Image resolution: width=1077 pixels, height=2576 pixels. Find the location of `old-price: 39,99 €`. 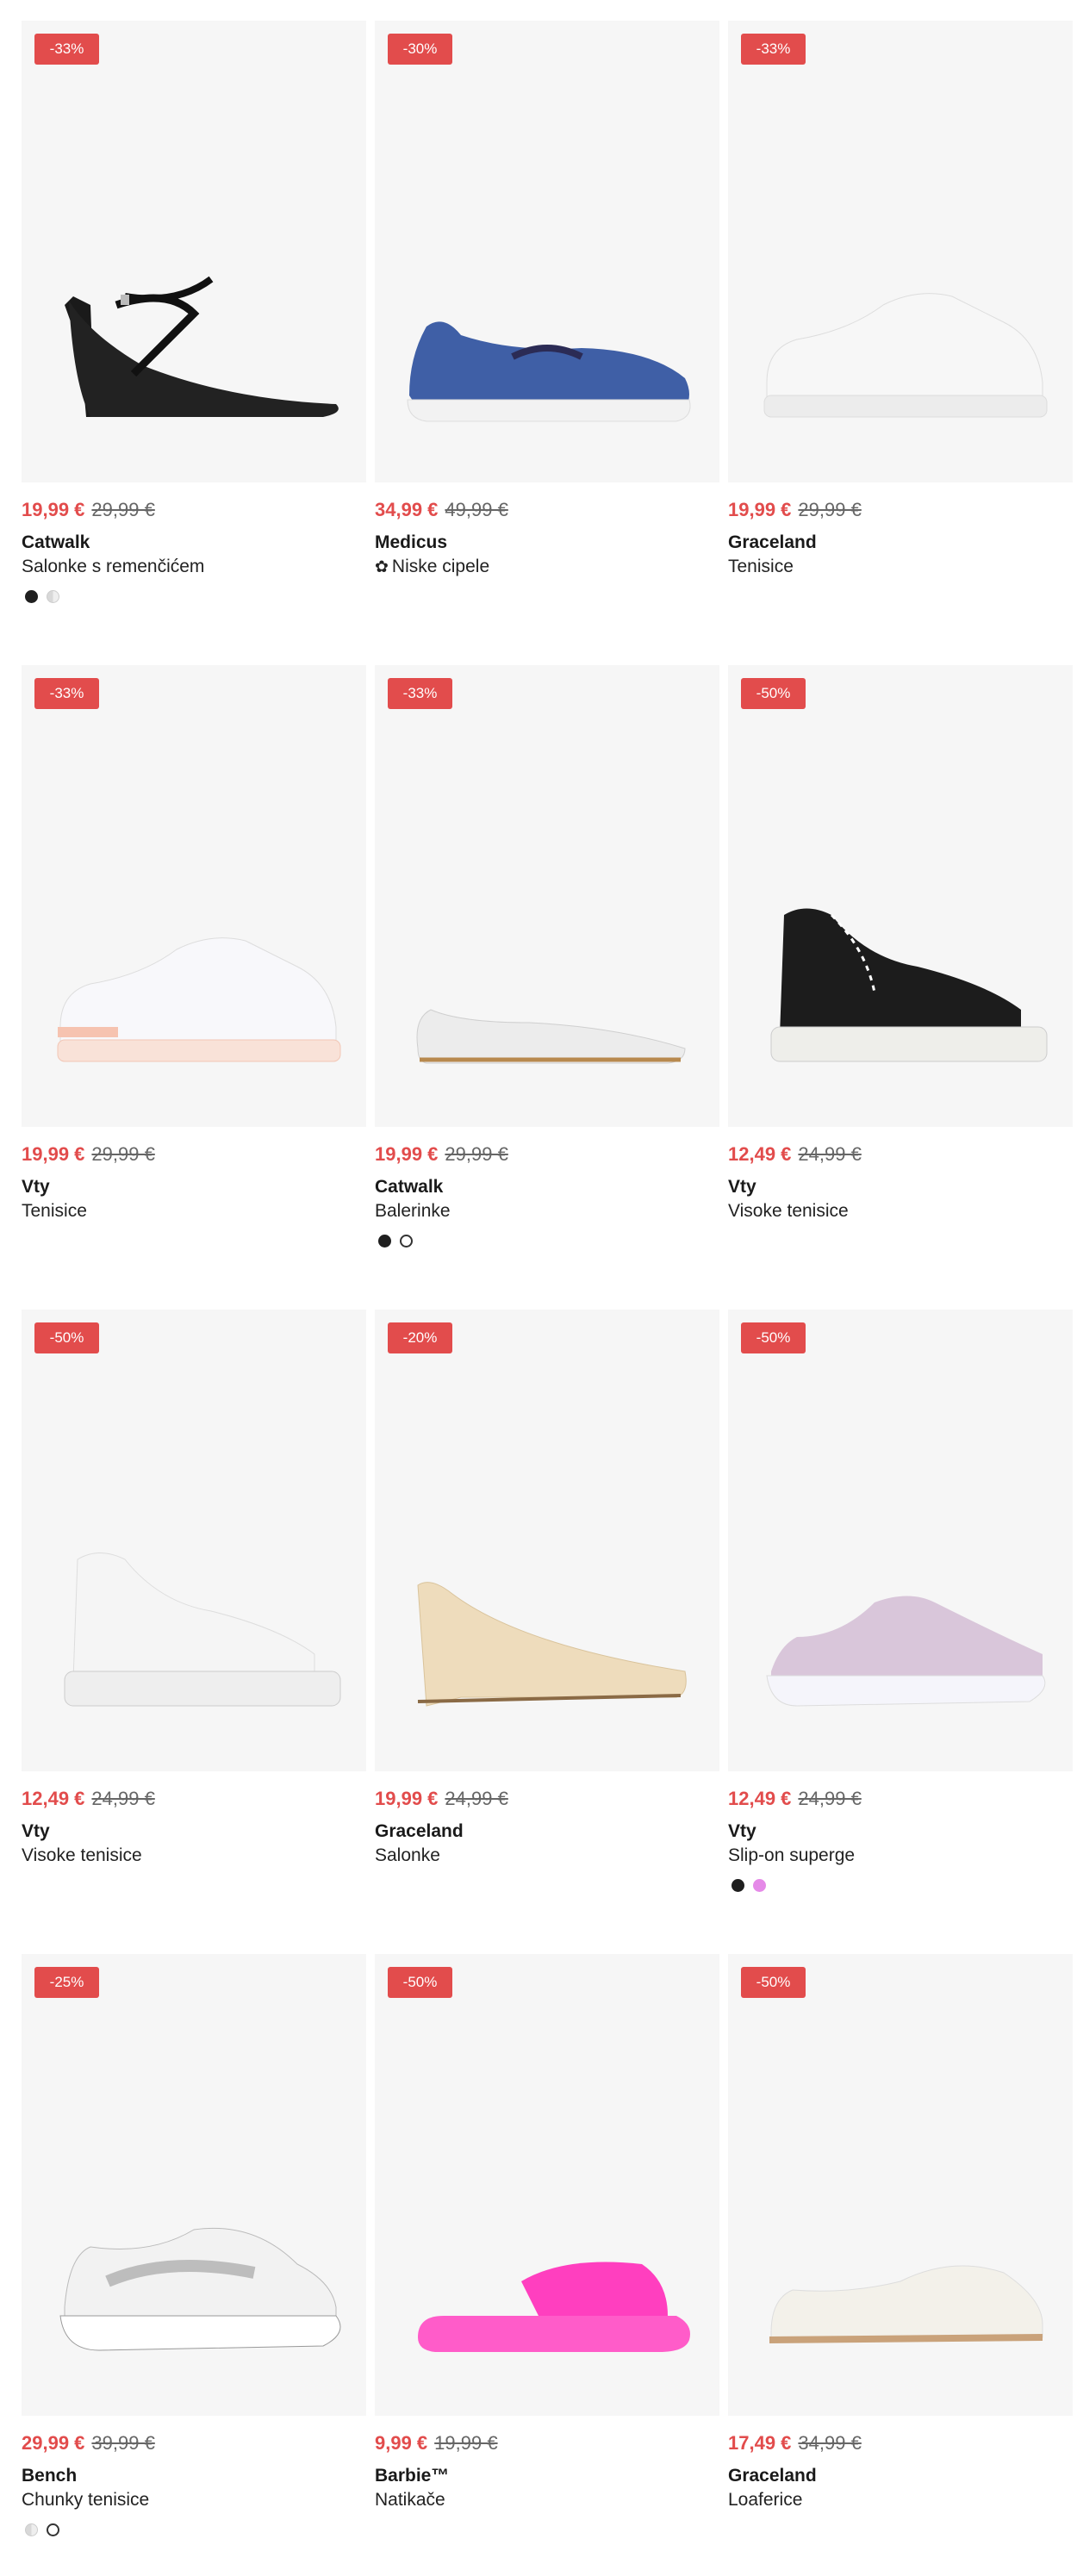

old-price: 39,99 € is located at coordinates (123, 2443).